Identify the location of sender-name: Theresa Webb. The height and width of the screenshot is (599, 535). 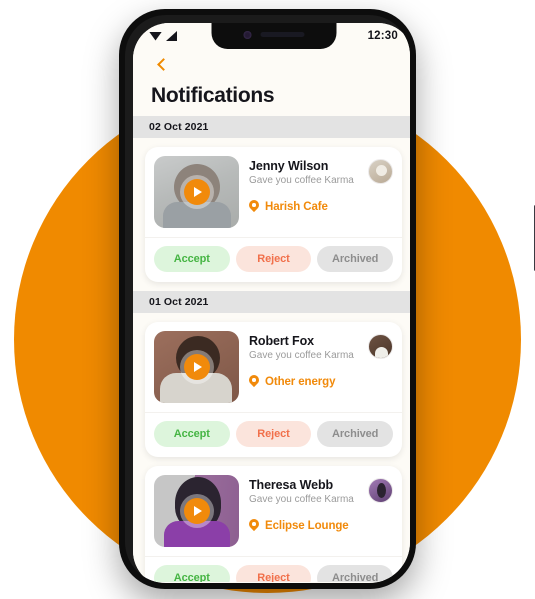
(291, 485).